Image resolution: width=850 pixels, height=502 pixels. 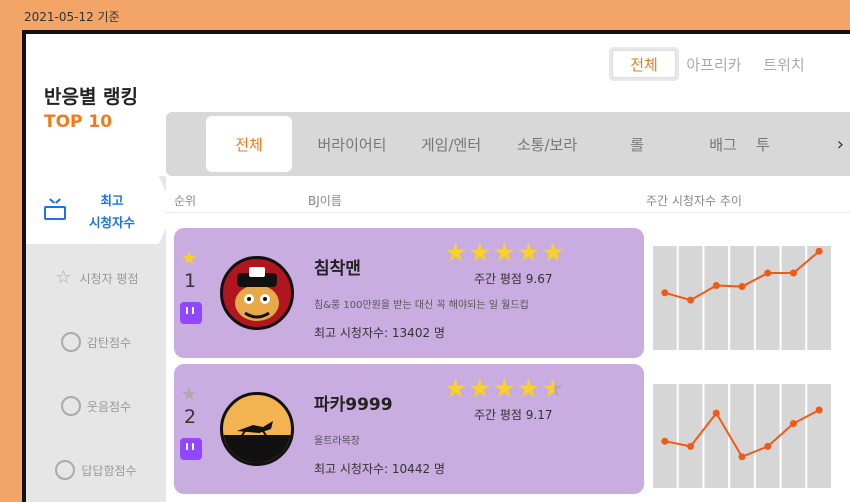 I want to click on category-tab-game: 게임/엔터, so click(x=451, y=144).